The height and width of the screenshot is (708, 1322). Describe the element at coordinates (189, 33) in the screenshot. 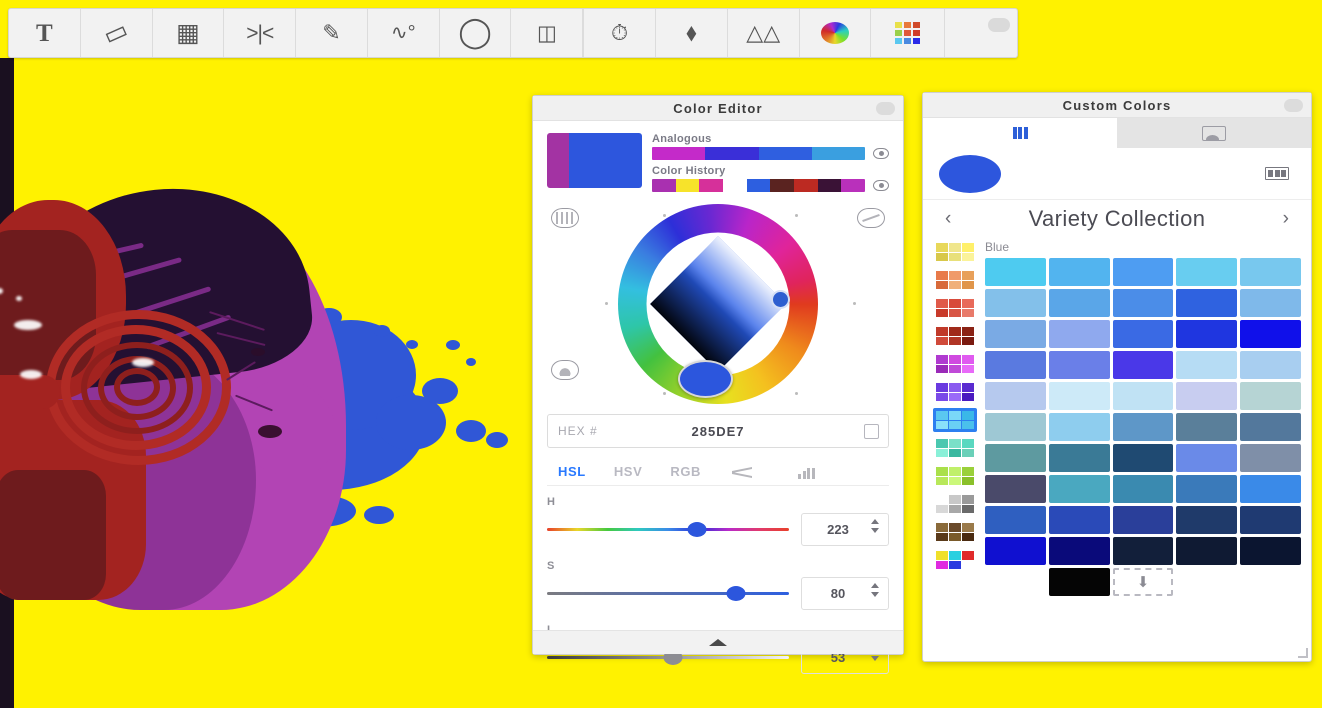

I see `perspective-grid-tool: ▦` at that location.